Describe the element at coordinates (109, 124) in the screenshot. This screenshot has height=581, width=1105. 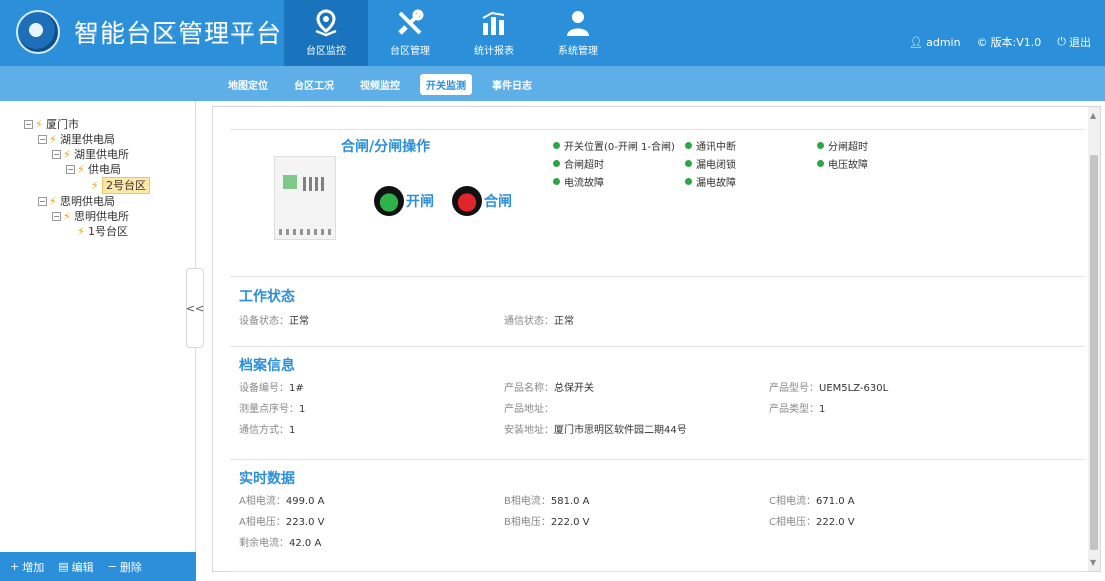
I see `tree-node: − ⚡ 厦门市` at that location.